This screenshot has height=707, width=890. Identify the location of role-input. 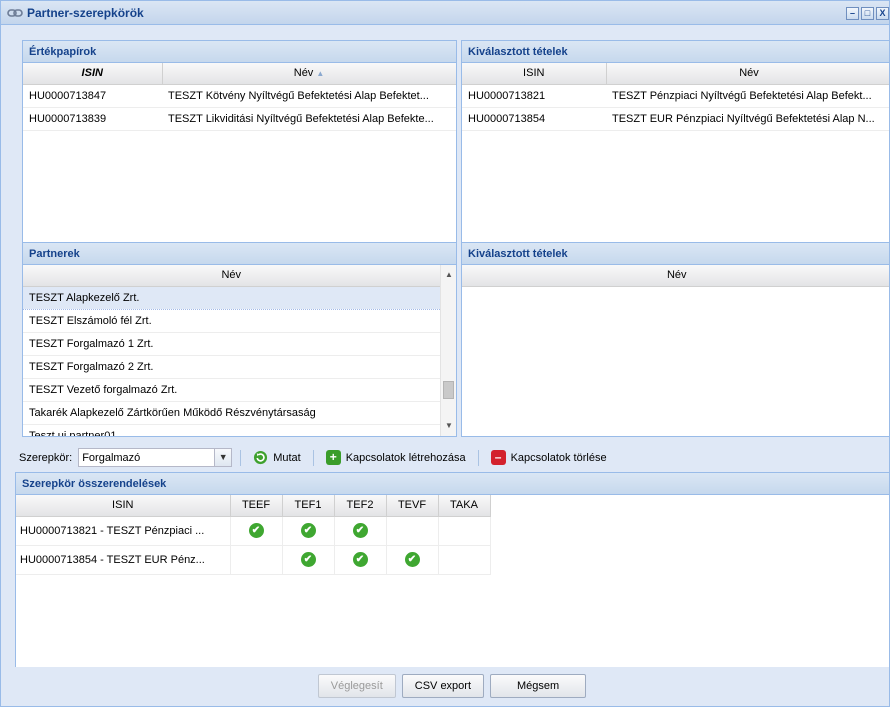
(147, 457).